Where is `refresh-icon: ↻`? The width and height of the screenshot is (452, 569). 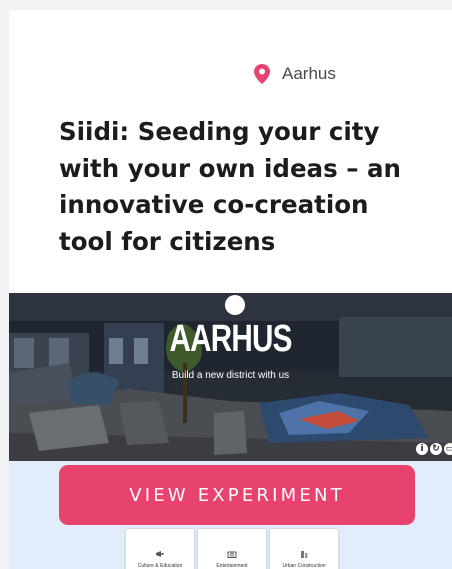 refresh-icon: ↻ is located at coordinates (436, 449).